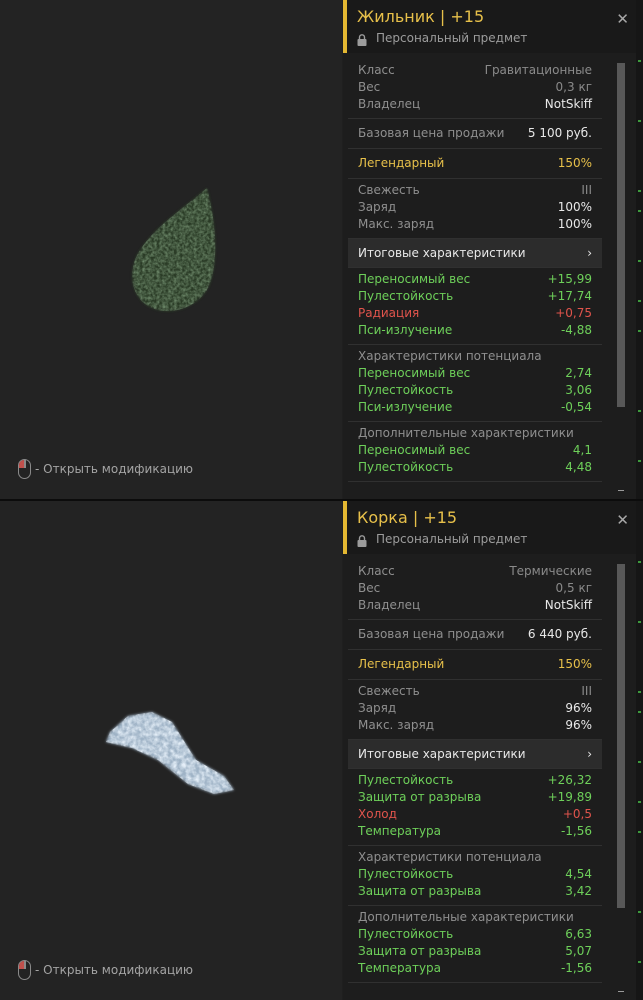 The width and height of the screenshot is (643, 1000). I want to click on total-stats-label: Итоговые характеристики, so click(442, 754).